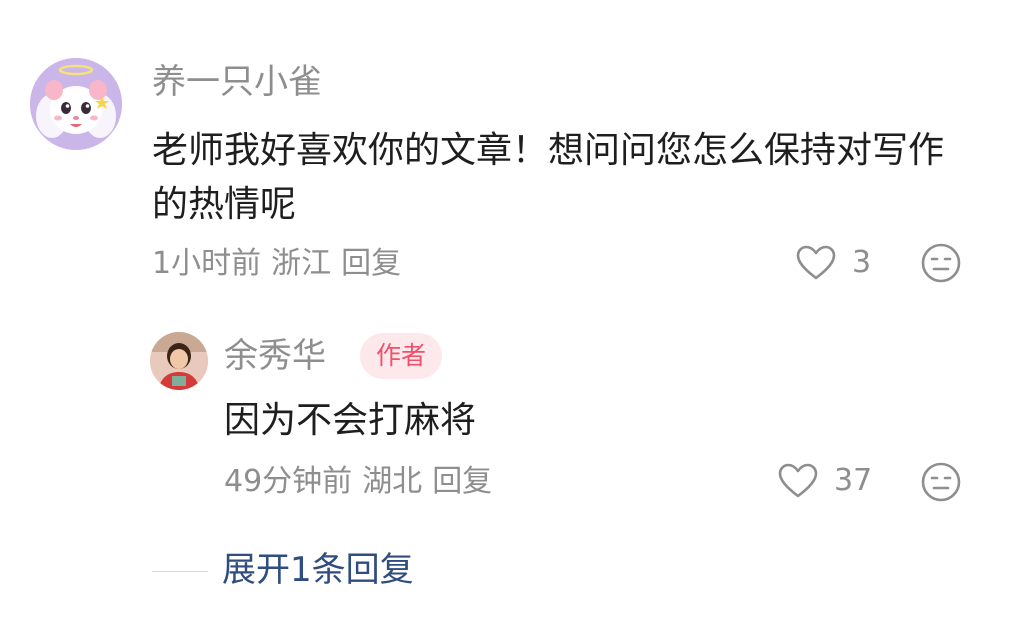  What do you see at coordinates (853, 480) in the screenshot?
I see `reply-like-count: 37` at bounding box center [853, 480].